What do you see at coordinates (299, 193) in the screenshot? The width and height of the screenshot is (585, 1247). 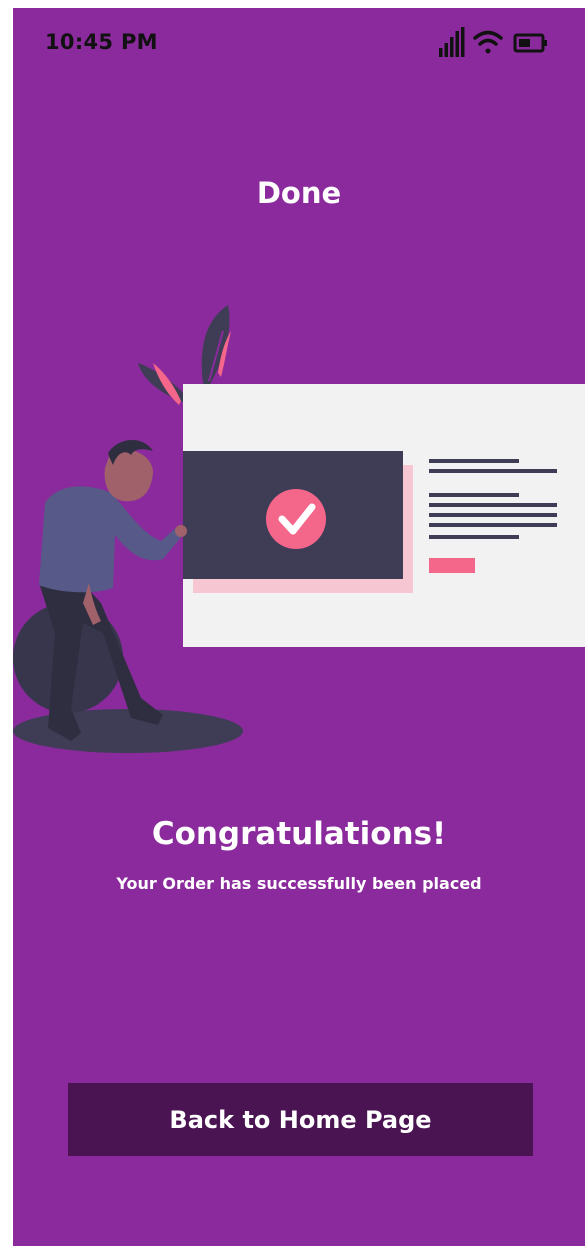 I see `page-title: Done` at bounding box center [299, 193].